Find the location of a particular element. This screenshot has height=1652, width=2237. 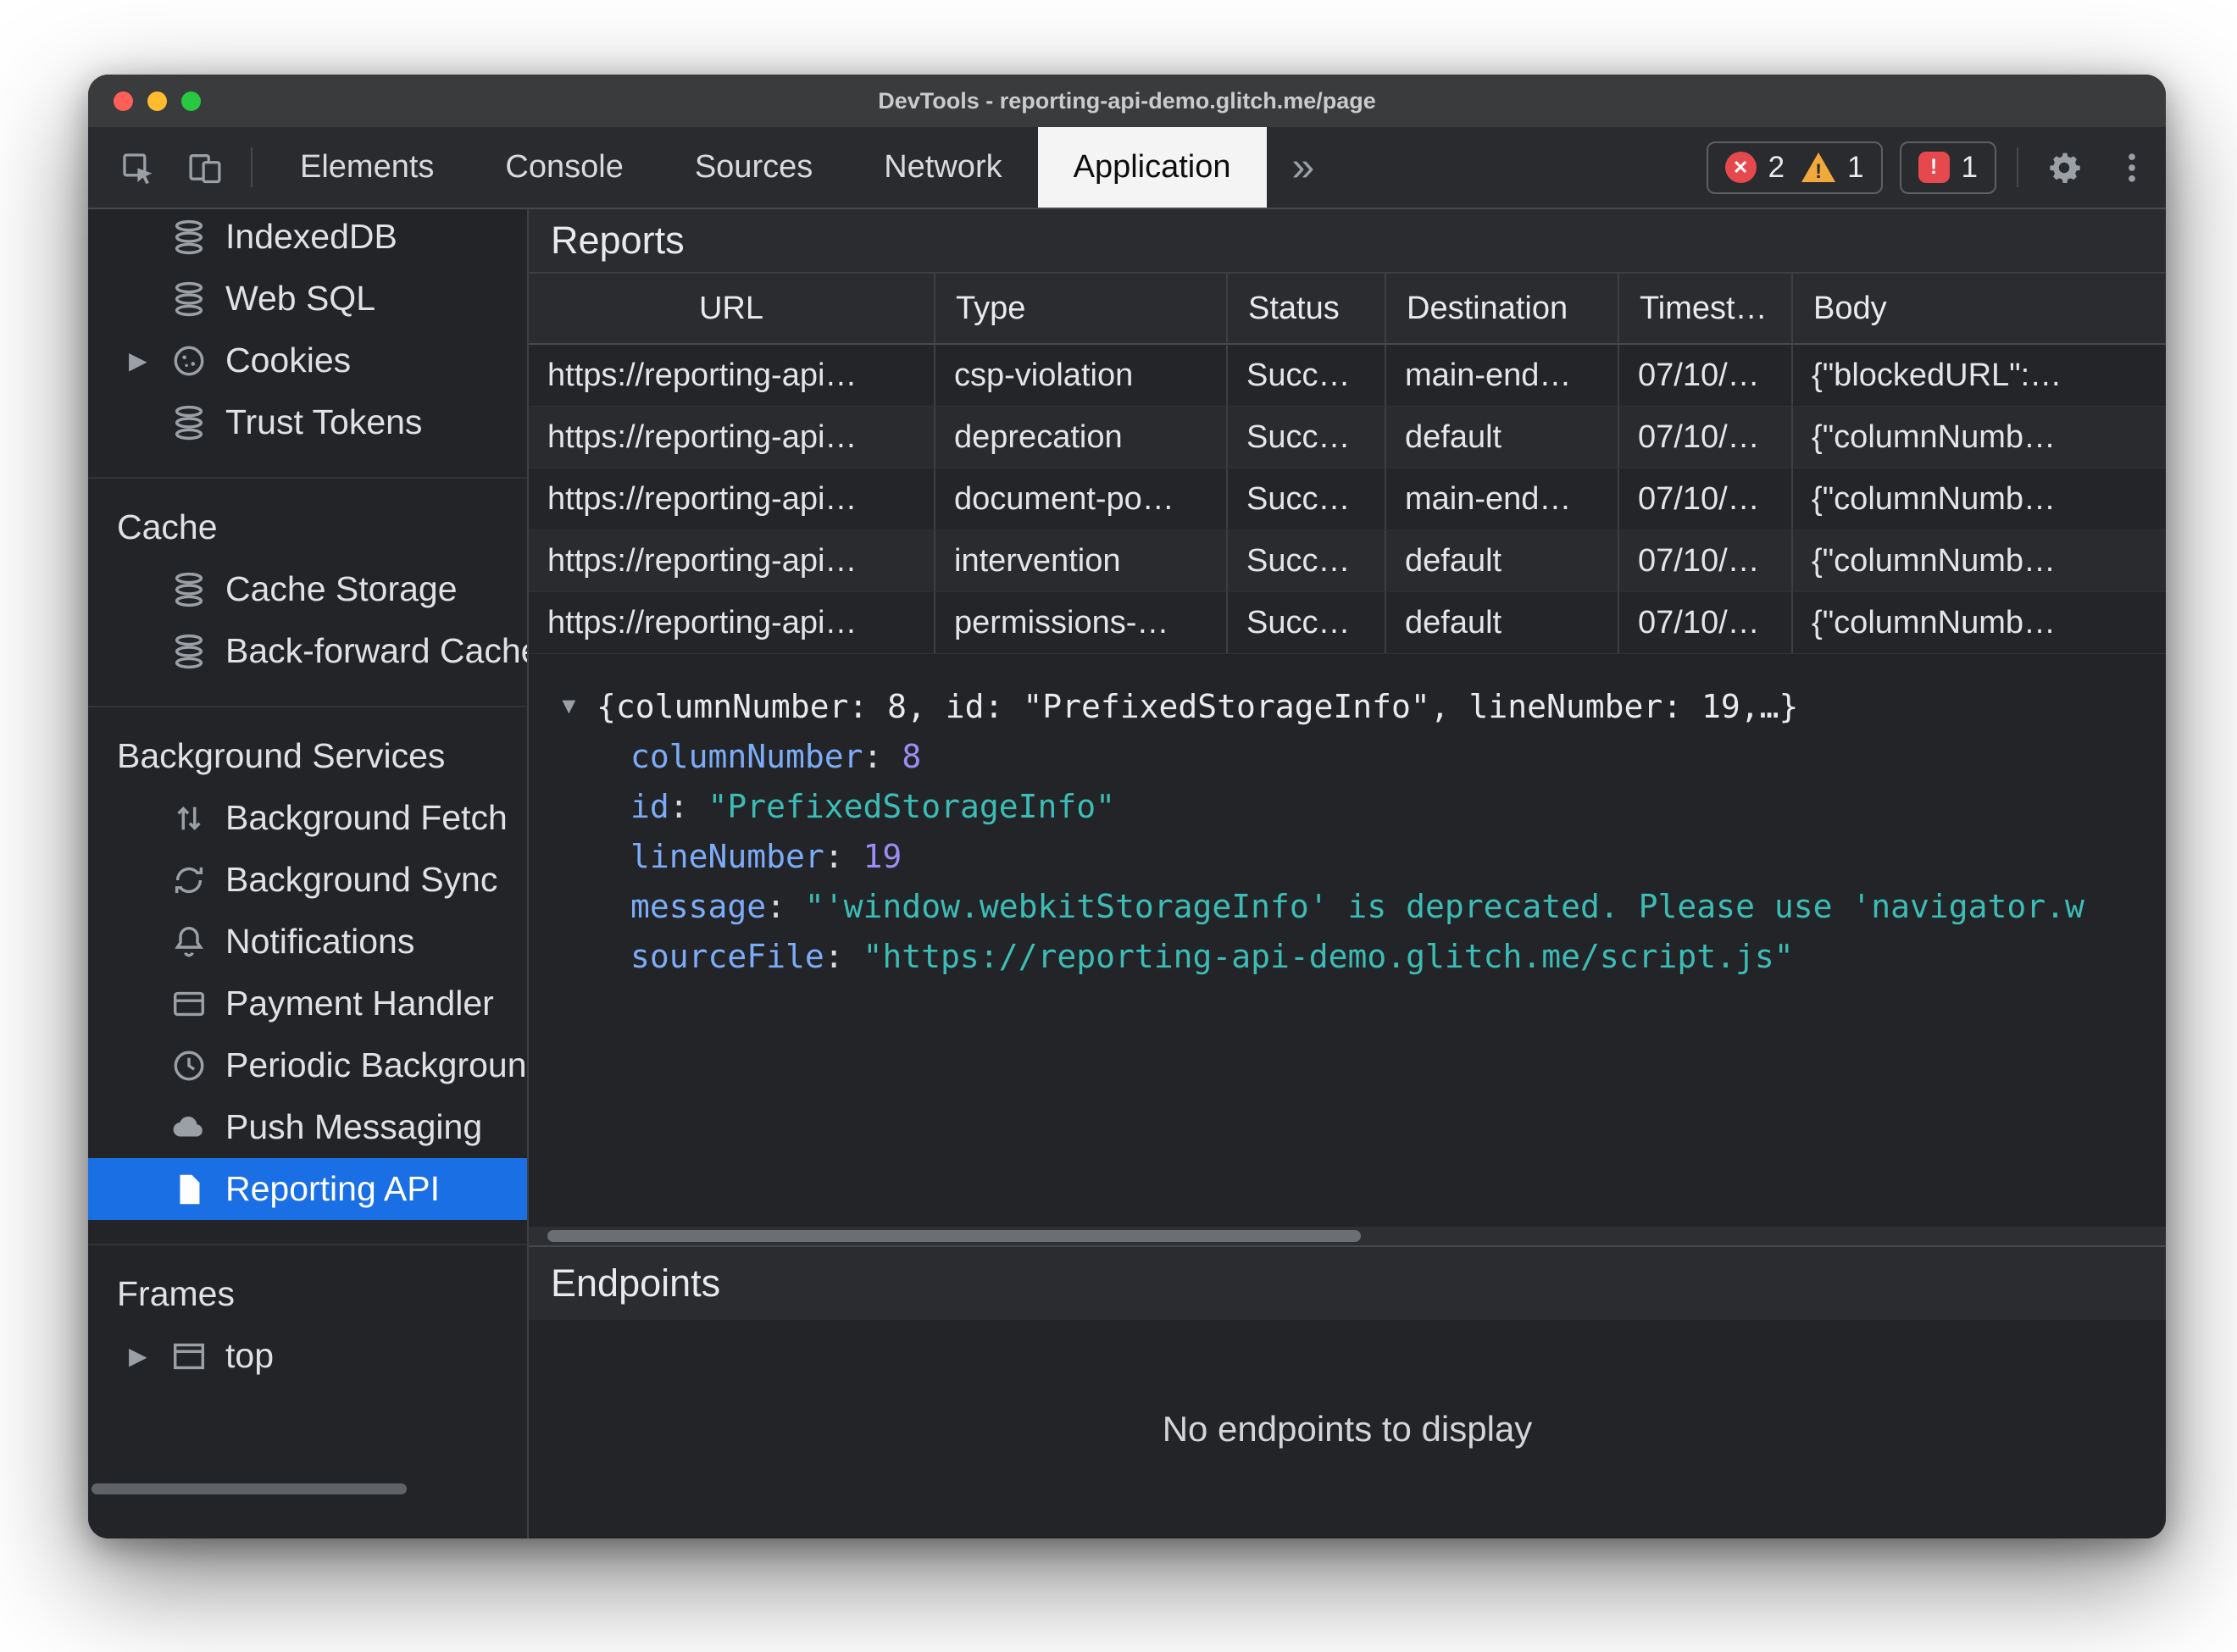

json-number-value: 19 is located at coordinates (882, 856).